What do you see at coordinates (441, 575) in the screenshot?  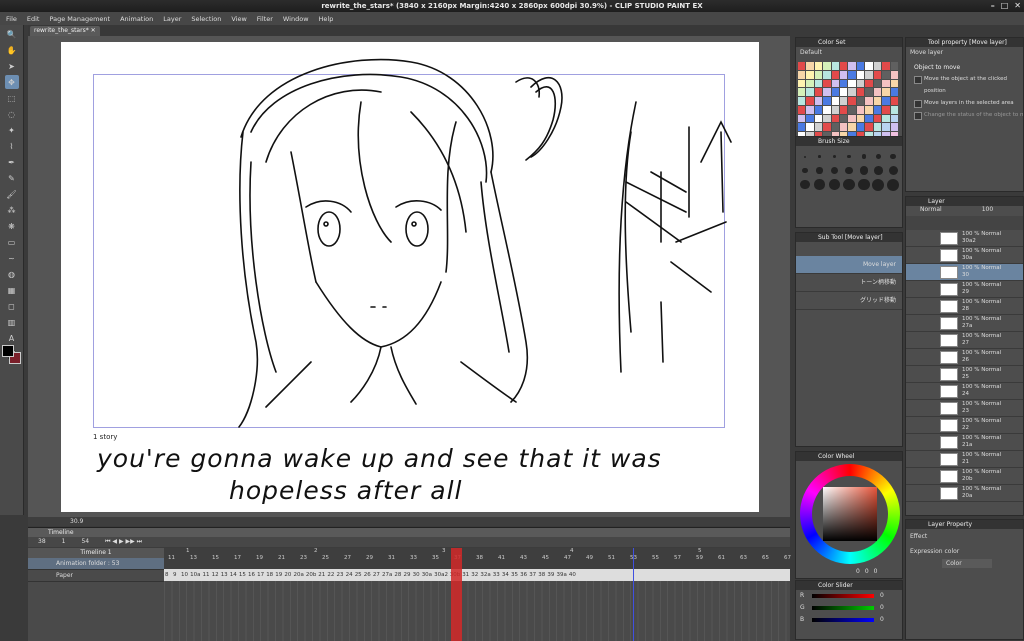 I see `timeline-cell: 30a2` at bounding box center [441, 575].